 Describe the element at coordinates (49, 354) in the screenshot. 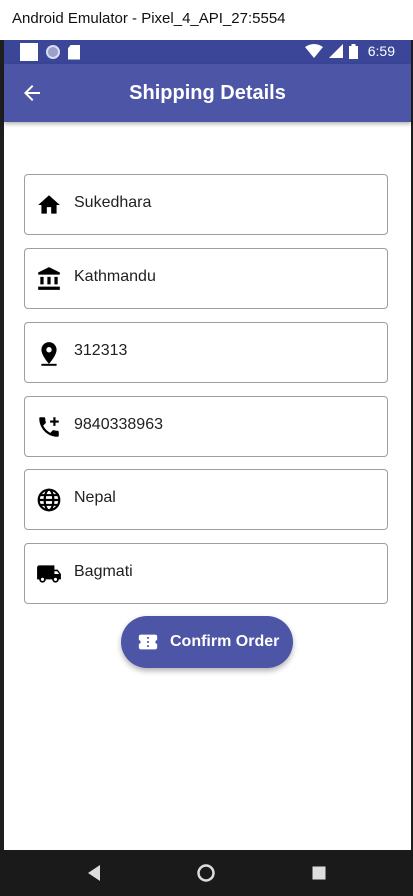

I see `location-pin-icon` at that location.